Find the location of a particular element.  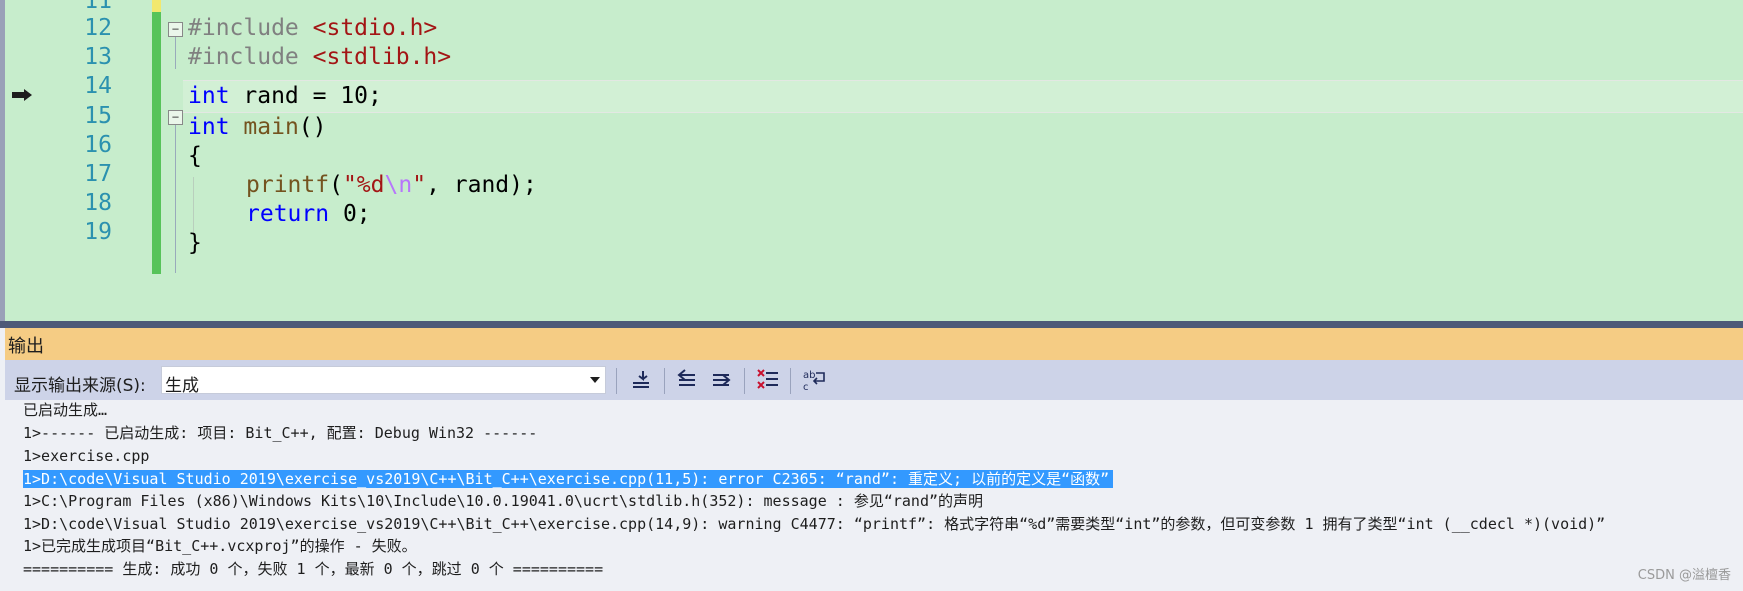

output-line: 1>exercise.cpp is located at coordinates (86, 456).